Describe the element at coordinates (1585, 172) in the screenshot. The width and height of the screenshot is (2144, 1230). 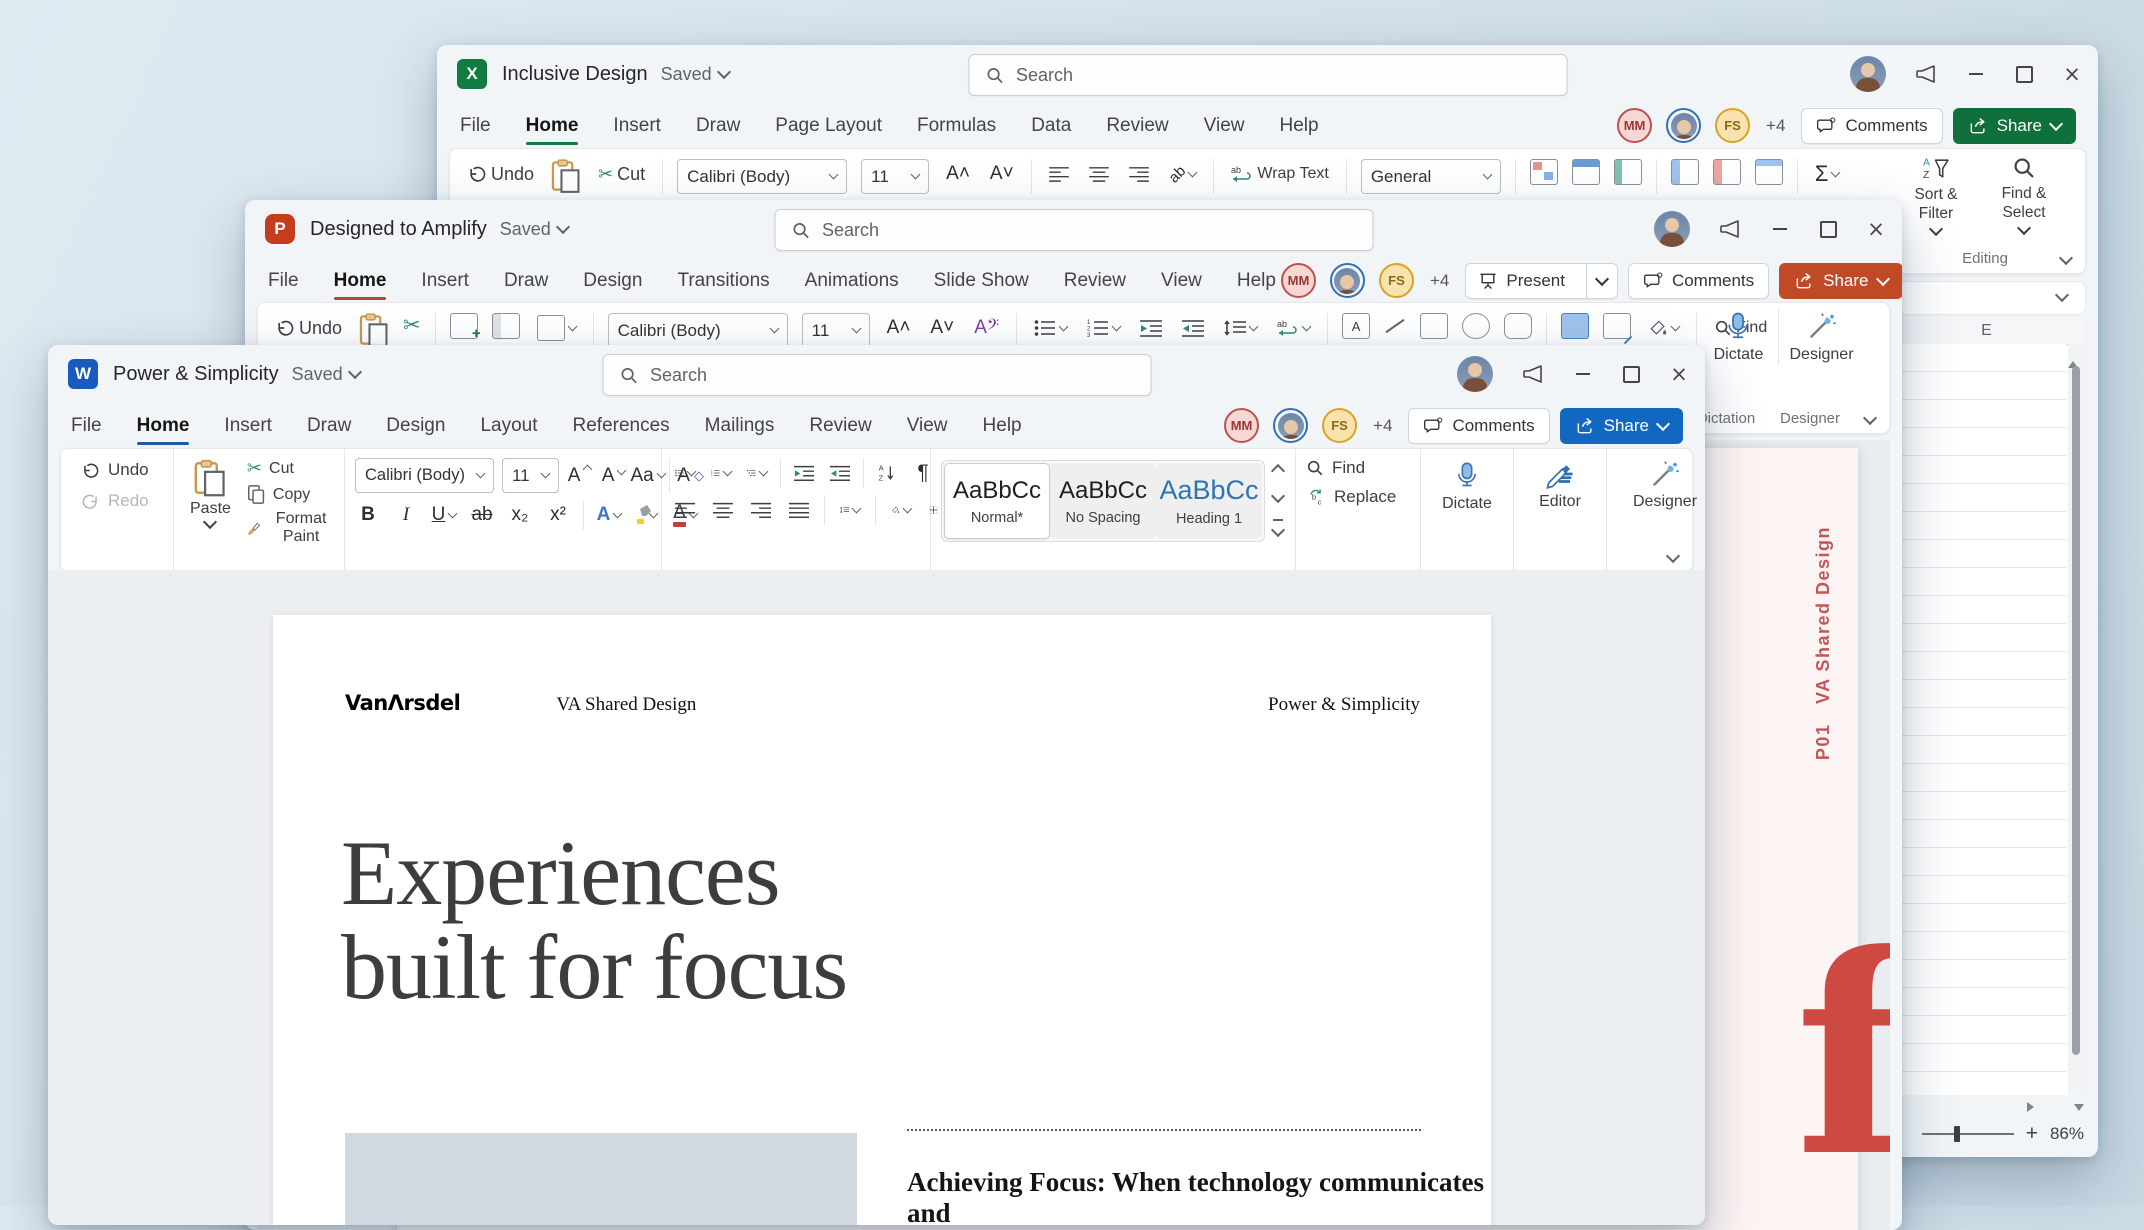
I see `format-as-table-icon` at that location.